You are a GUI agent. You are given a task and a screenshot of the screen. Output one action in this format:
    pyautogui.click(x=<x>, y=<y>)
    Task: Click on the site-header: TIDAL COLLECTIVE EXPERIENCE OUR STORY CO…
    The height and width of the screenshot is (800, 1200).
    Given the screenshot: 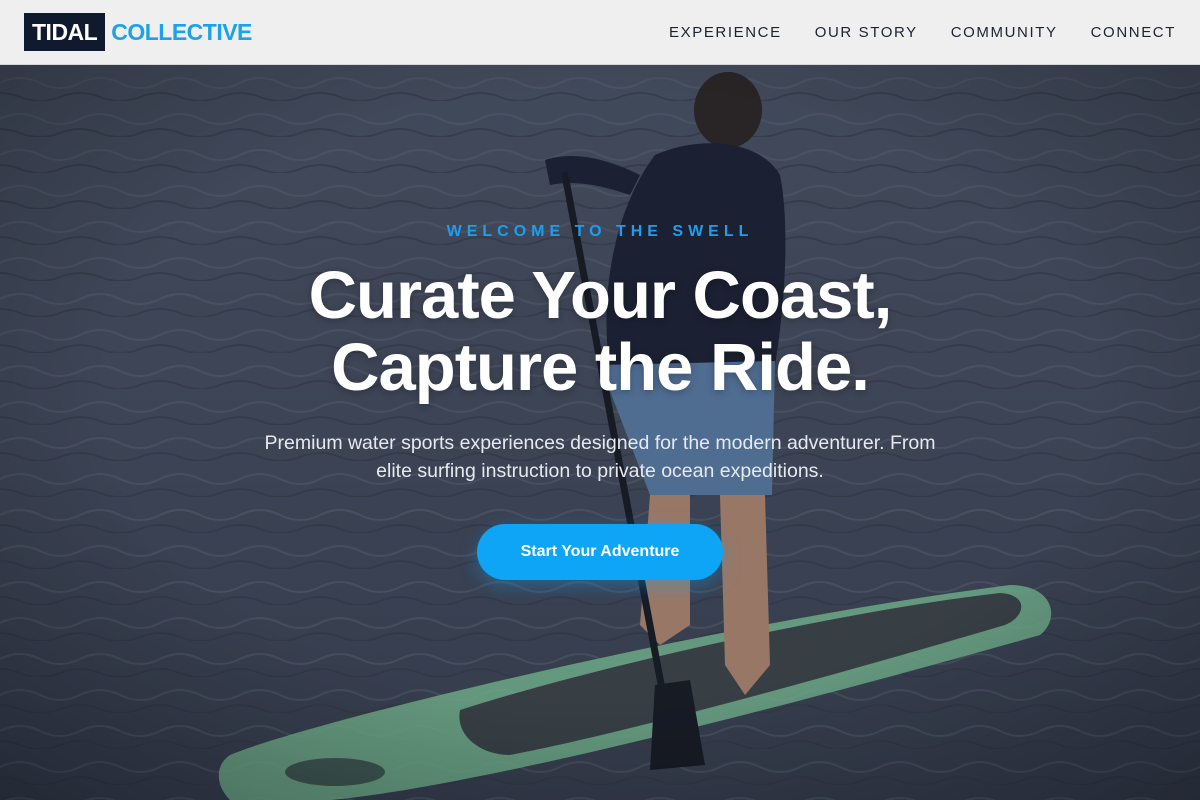 What is the action you would take?
    pyautogui.click(x=600, y=32)
    